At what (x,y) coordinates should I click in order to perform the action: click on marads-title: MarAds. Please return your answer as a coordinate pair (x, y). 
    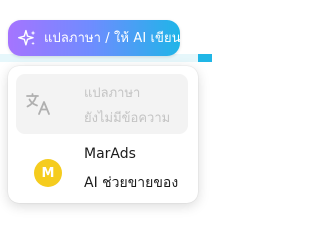
    Looking at the image, I should click on (110, 154).